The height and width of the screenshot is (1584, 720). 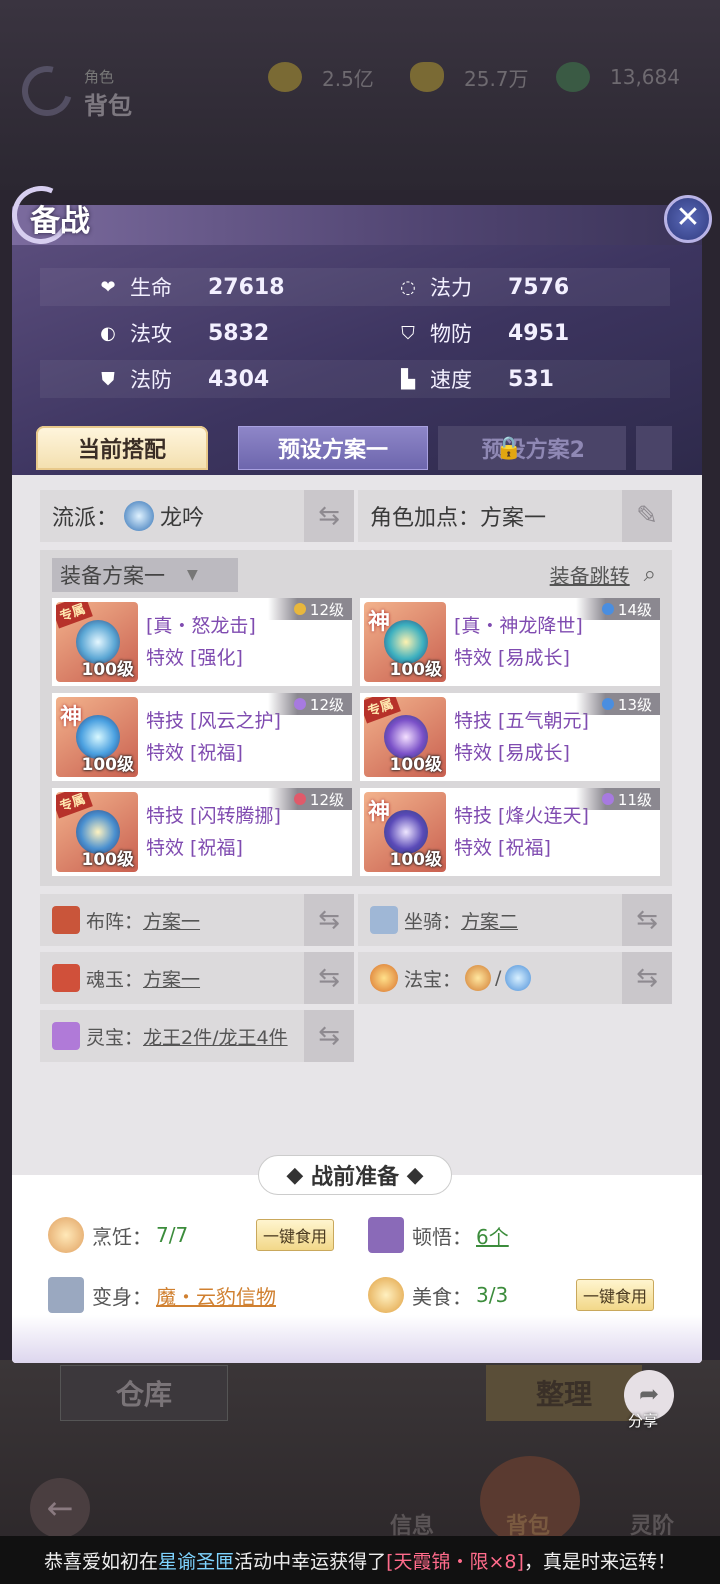 What do you see at coordinates (213, 721) in the screenshot?
I see `equipment-skill: 特技 [风云之护]` at bounding box center [213, 721].